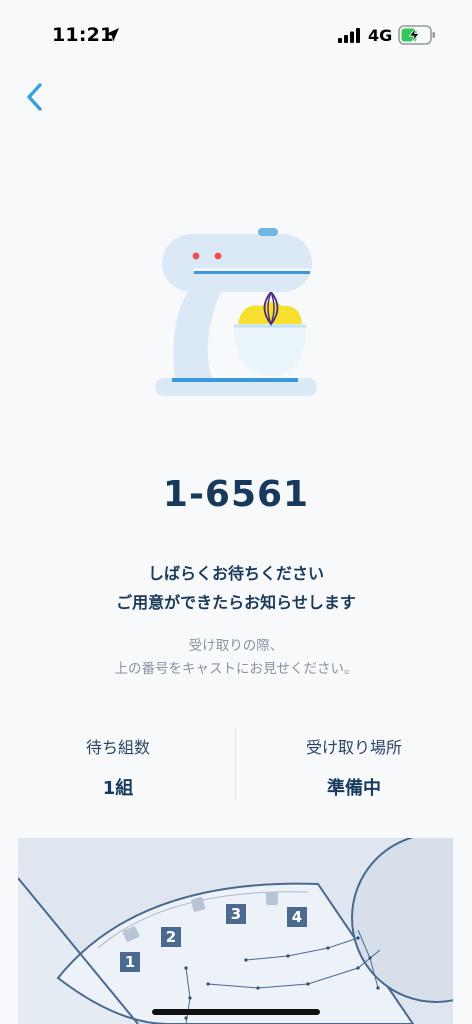  What do you see at coordinates (112, 35) in the screenshot?
I see `location-arrow-icon` at bounding box center [112, 35].